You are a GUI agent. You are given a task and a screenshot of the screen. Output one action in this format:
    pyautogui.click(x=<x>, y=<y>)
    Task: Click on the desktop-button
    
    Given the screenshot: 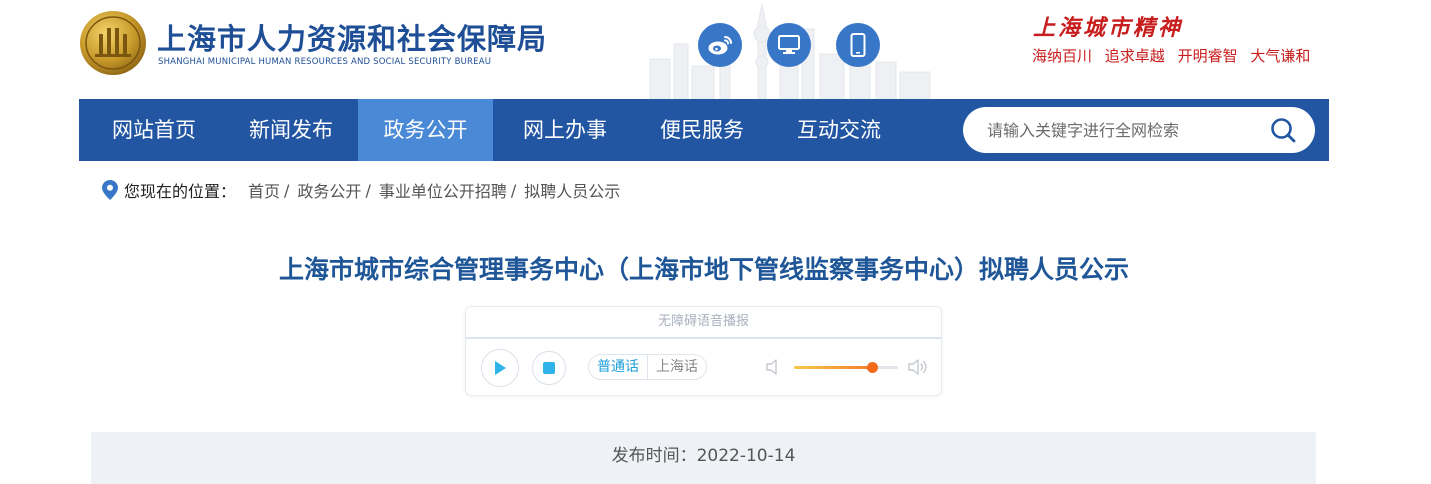 What is the action you would take?
    pyautogui.click(x=789, y=45)
    